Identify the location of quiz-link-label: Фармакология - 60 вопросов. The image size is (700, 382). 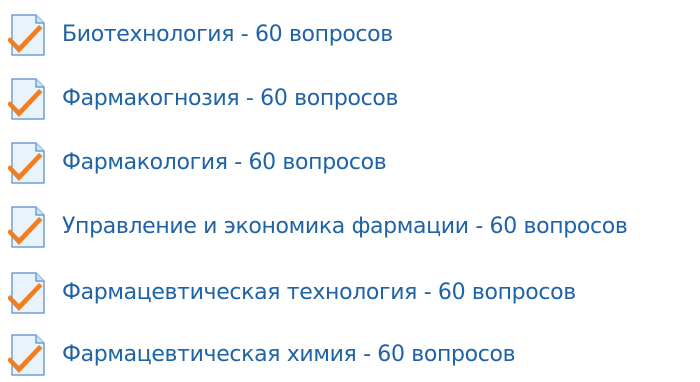
(224, 163).